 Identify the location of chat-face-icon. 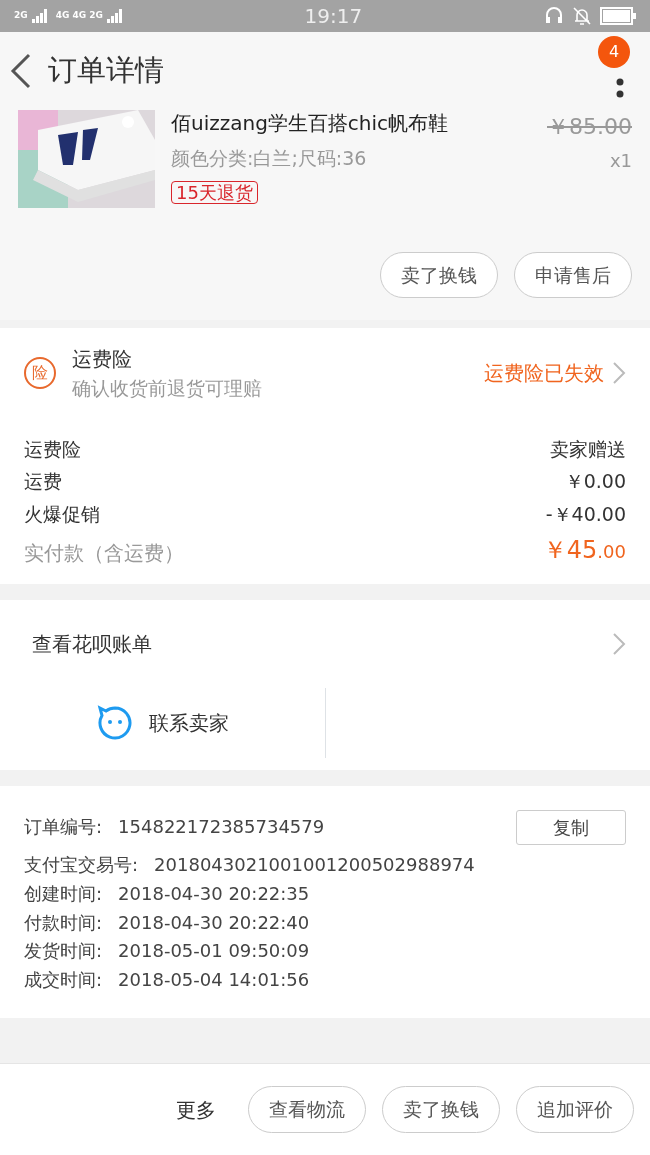
(114, 723).